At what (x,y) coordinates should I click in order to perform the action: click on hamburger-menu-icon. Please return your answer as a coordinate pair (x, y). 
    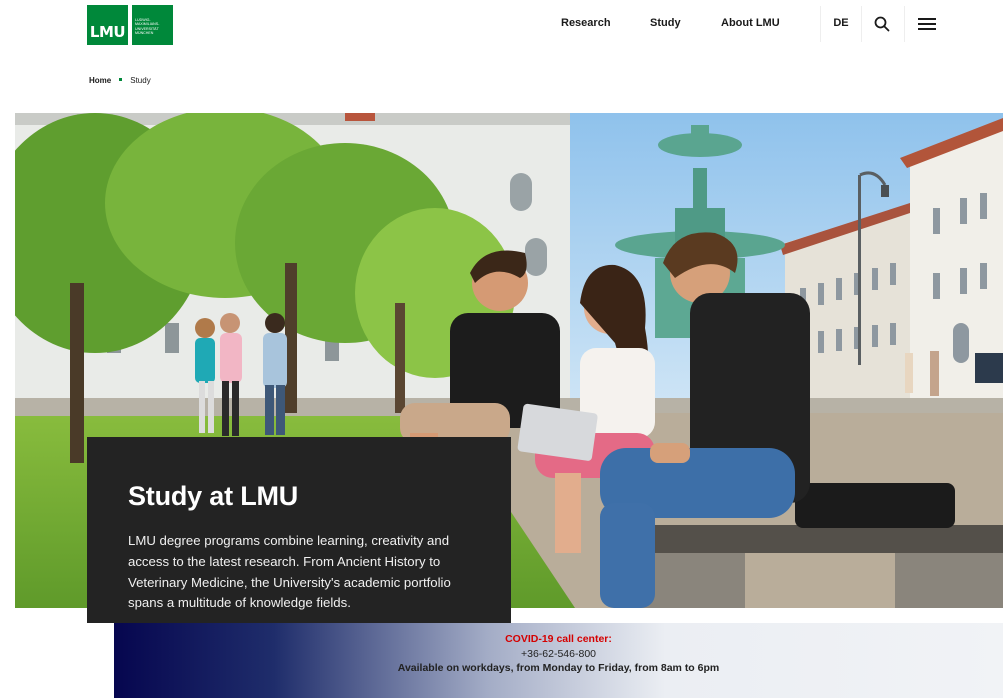
    Looking at the image, I should click on (927, 24).